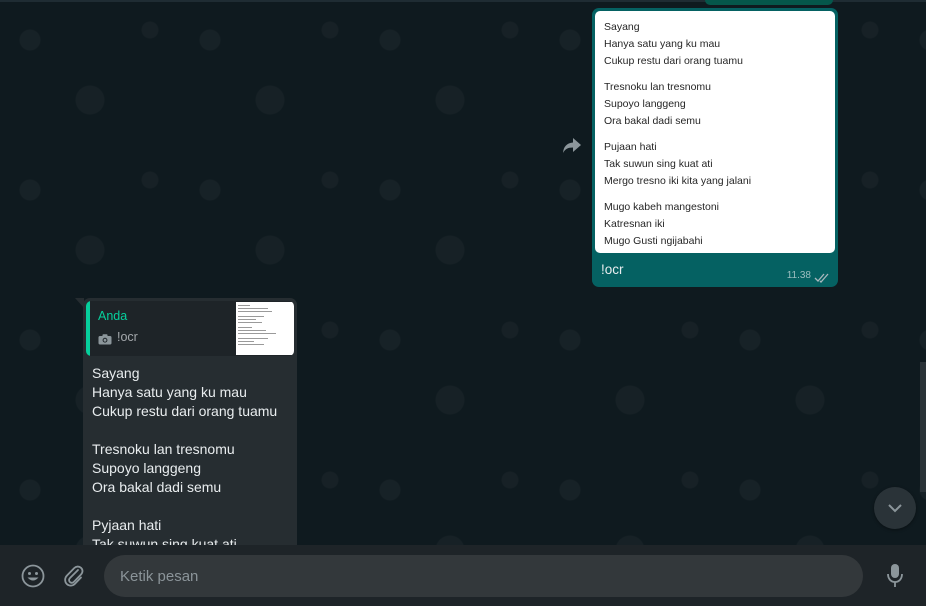 The image size is (926, 606). What do you see at coordinates (622, 27) in the screenshot?
I see `image-text-line: Sayang` at bounding box center [622, 27].